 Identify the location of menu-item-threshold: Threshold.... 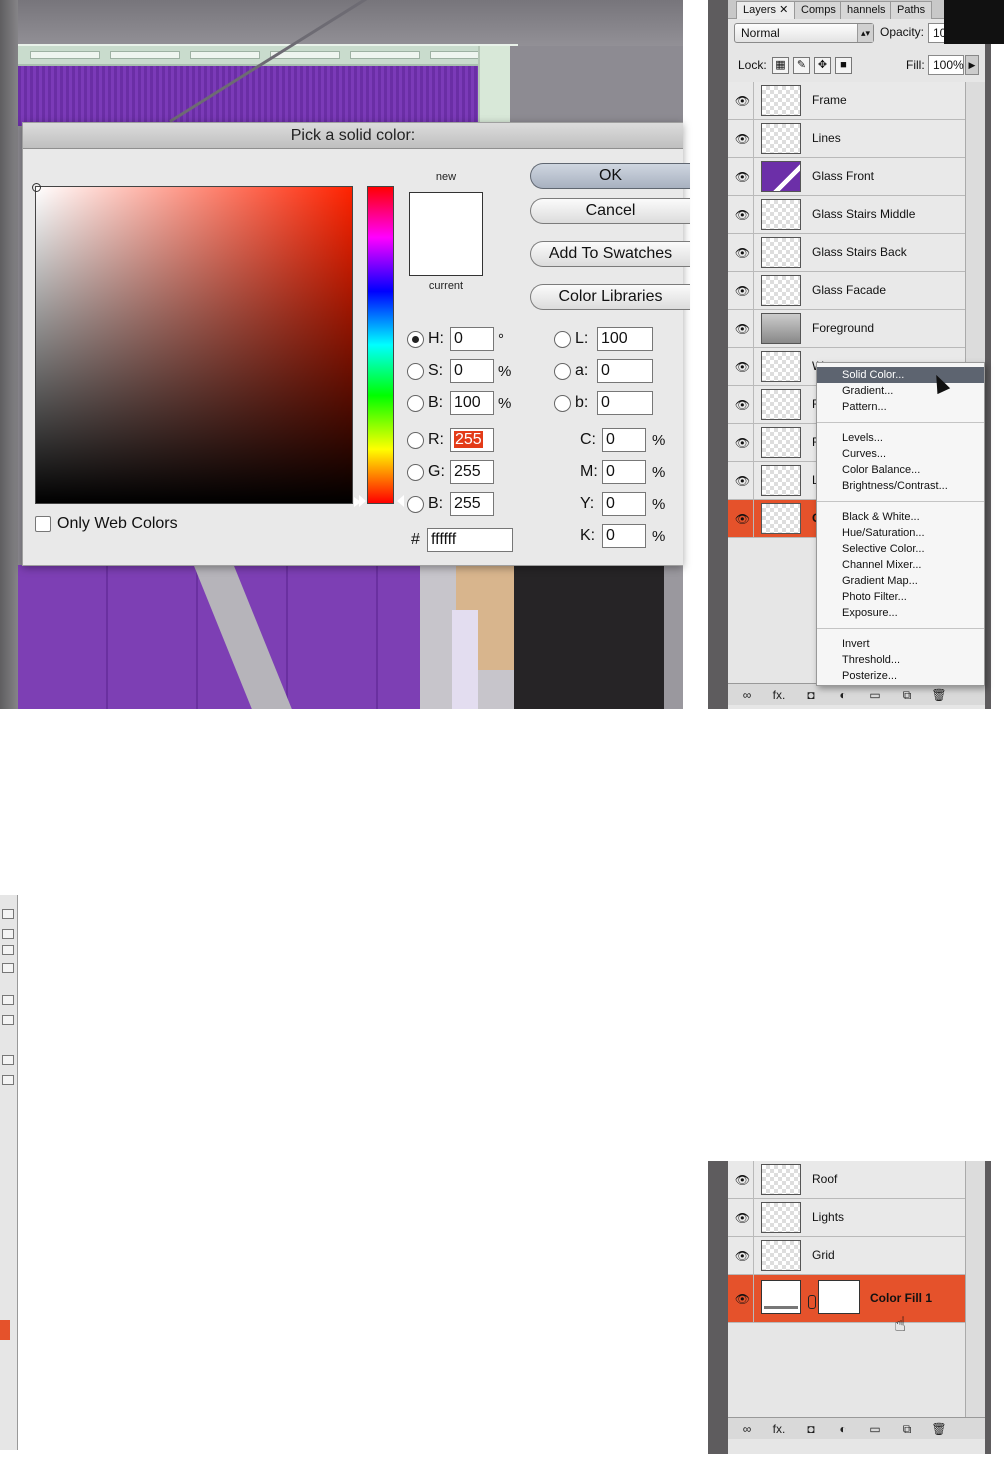
(900, 660).